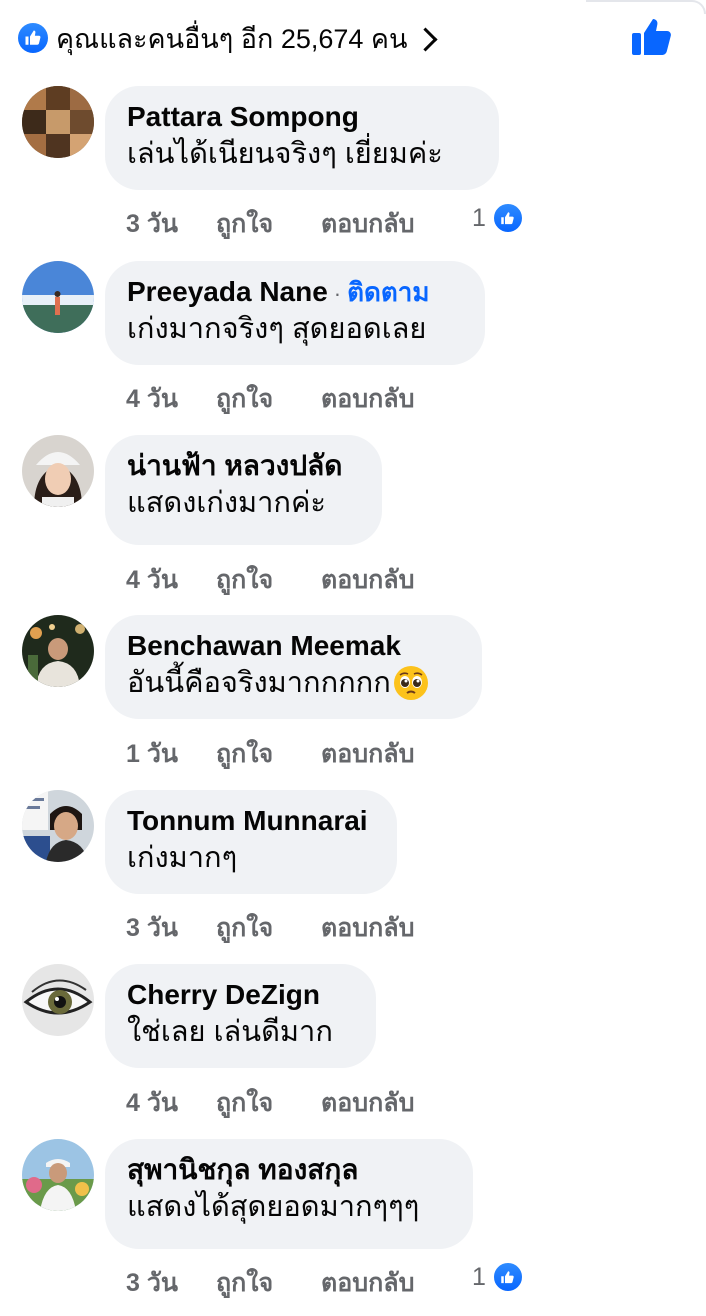  What do you see at coordinates (242, 1170) in the screenshot?
I see `comment-author: สุพานิชกุล ทองสกุล` at bounding box center [242, 1170].